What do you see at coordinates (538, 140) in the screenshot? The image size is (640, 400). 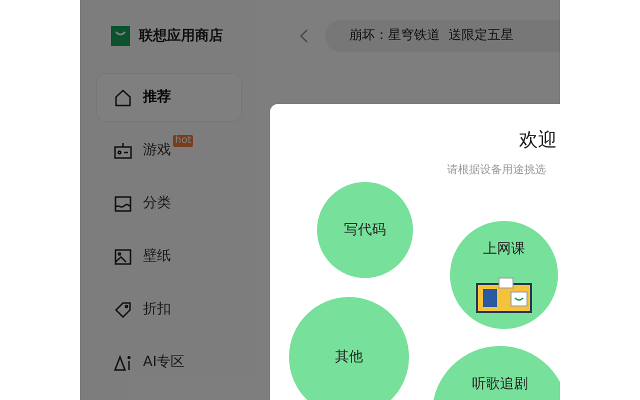 I see `dialog-title: 欢迎` at bounding box center [538, 140].